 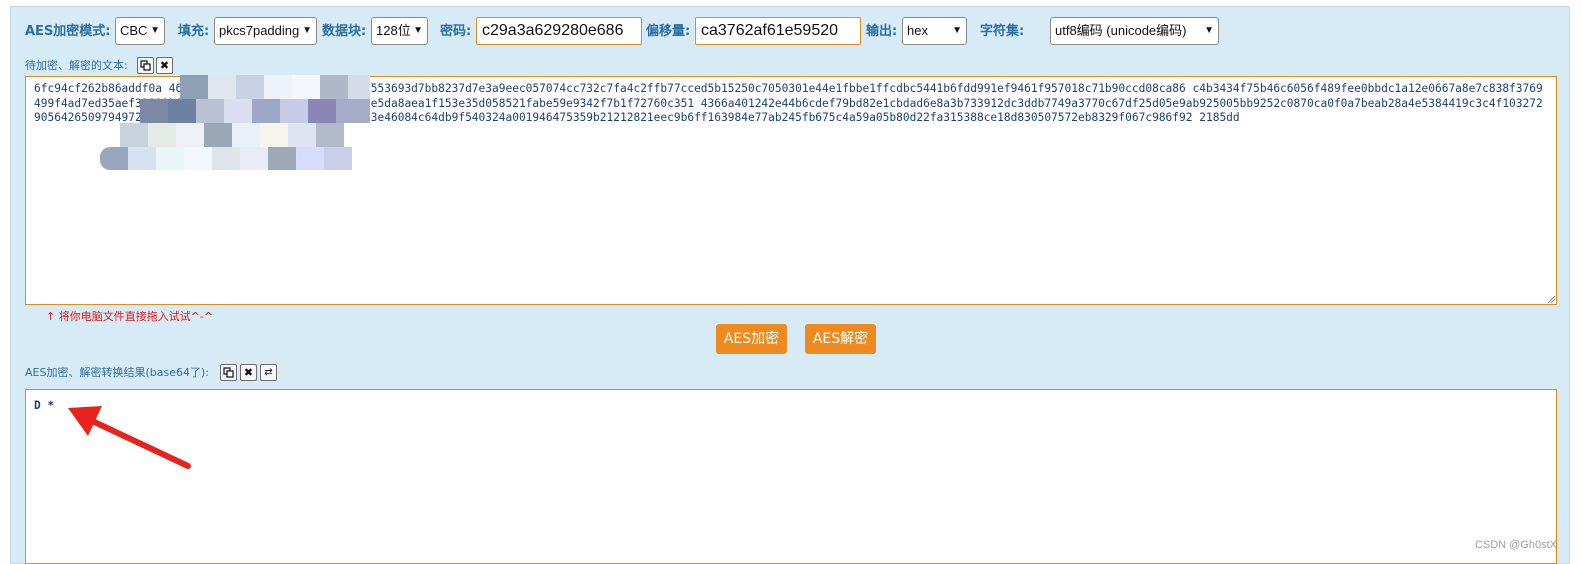 I want to click on decrypt-button: AES解密, so click(x=840, y=339).